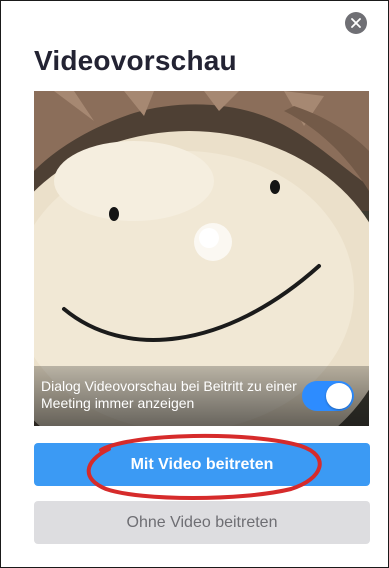 The height and width of the screenshot is (568, 389). What do you see at coordinates (135, 60) in the screenshot?
I see `dialog-title: Videovorschau` at bounding box center [135, 60].